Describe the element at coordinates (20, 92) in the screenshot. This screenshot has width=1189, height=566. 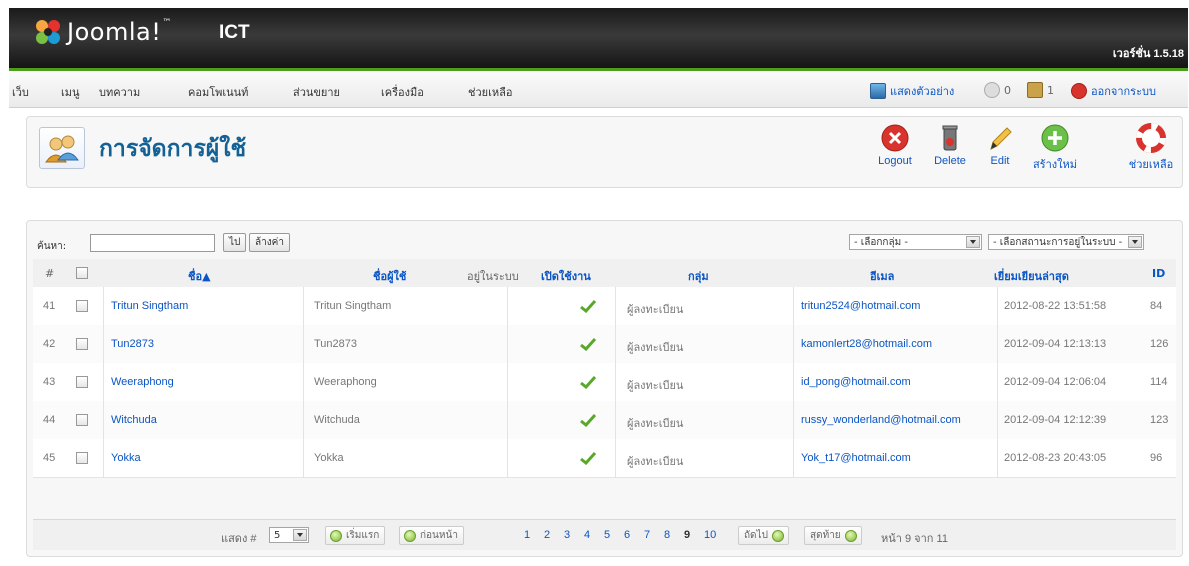
I see `menu-site: เว็บ` at that location.